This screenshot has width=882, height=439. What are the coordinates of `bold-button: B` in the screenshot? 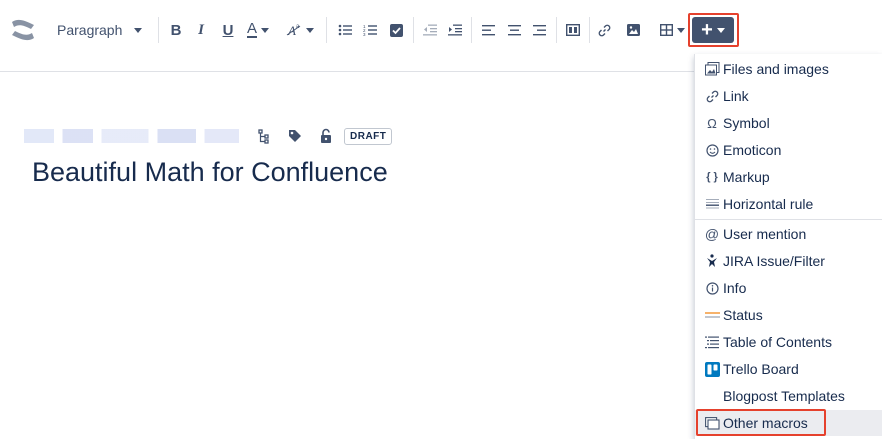 It's located at (176, 30).